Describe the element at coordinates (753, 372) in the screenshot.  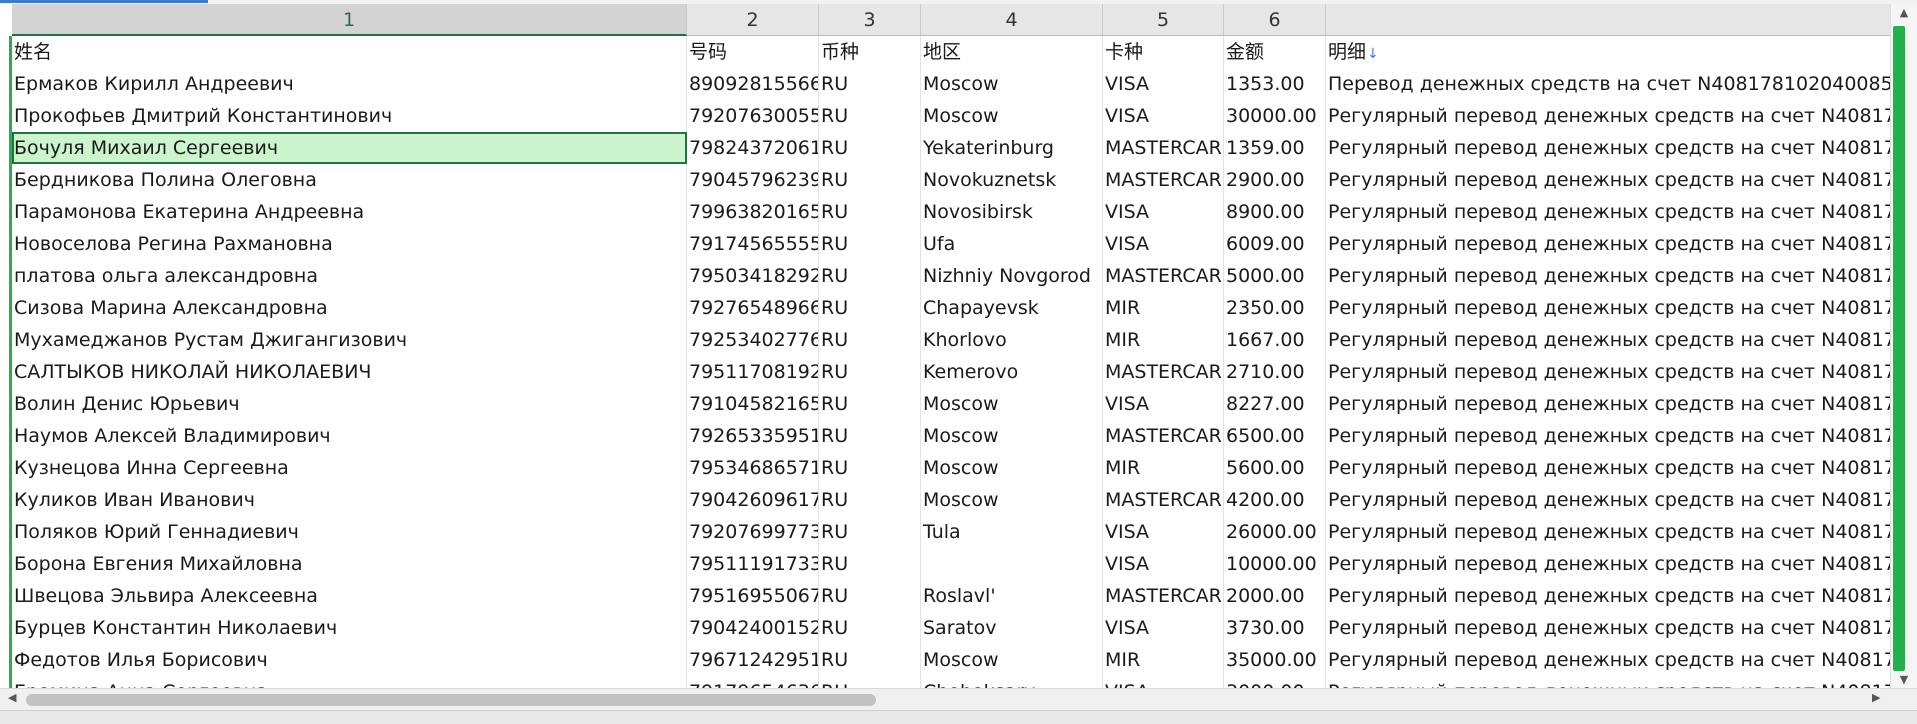
I see `table-cell: 79511708192` at that location.